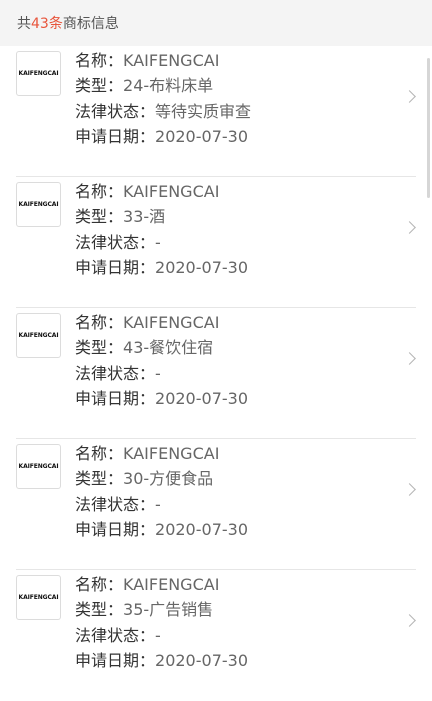 This screenshot has height=701, width=432. I want to click on type-row: 类型：24-布料床单, so click(163, 85).